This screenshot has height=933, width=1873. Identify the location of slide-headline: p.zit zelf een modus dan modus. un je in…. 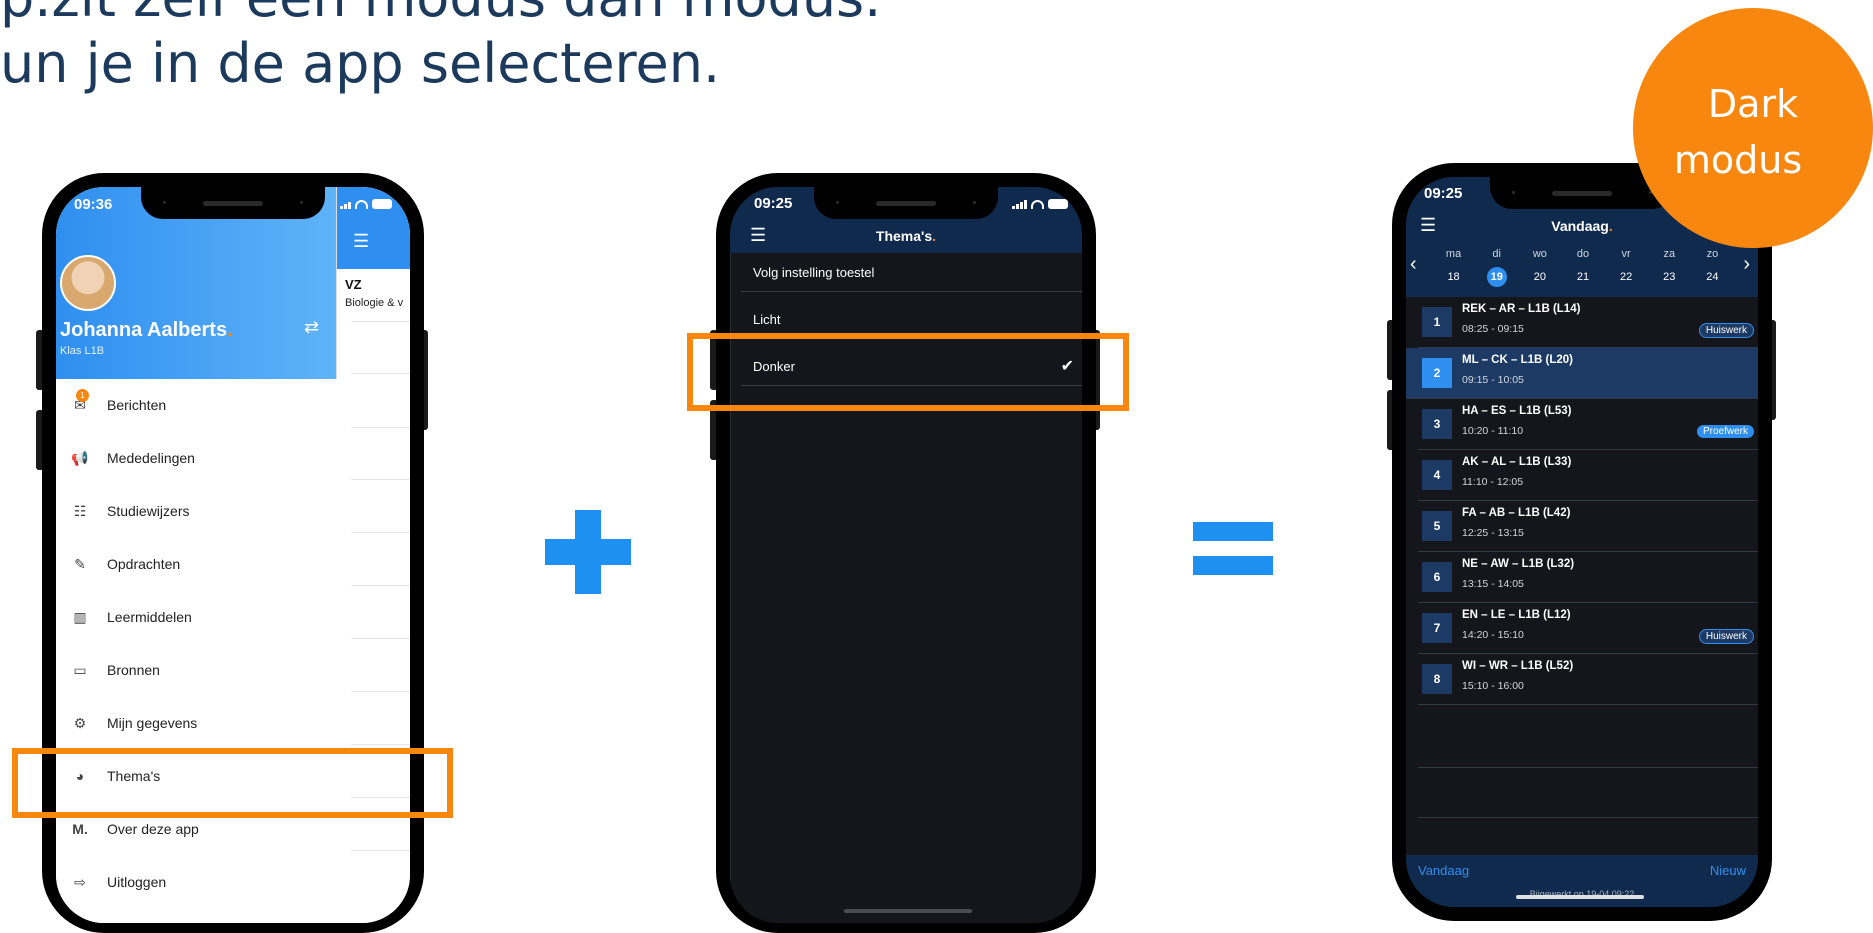
(440, 48).